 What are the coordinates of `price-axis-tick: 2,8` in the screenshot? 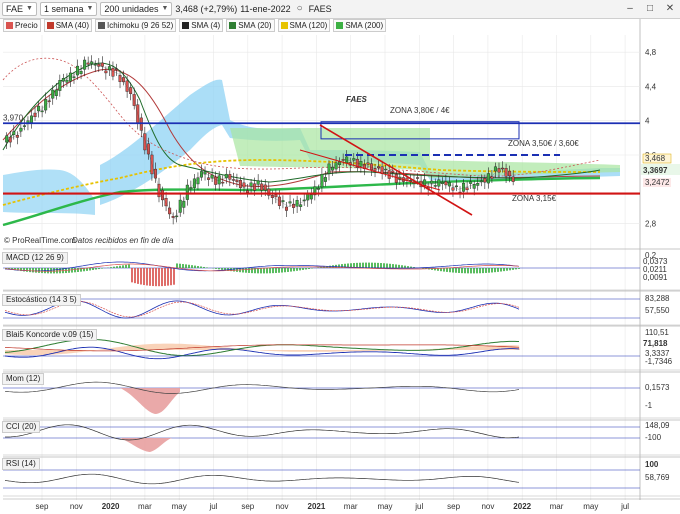 It's located at (651, 224).